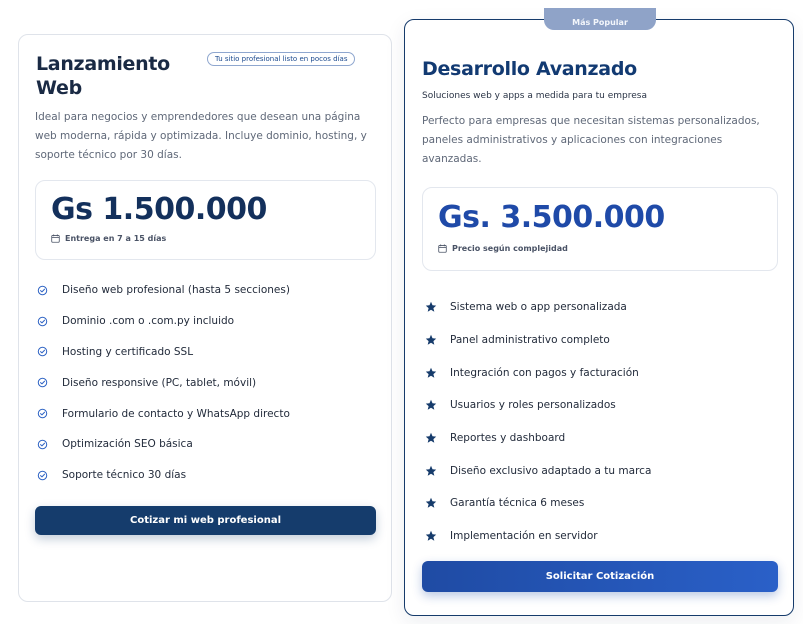  Describe the element at coordinates (529, 69) in the screenshot. I see `plan-title: Desarrollo Avanzado` at that location.